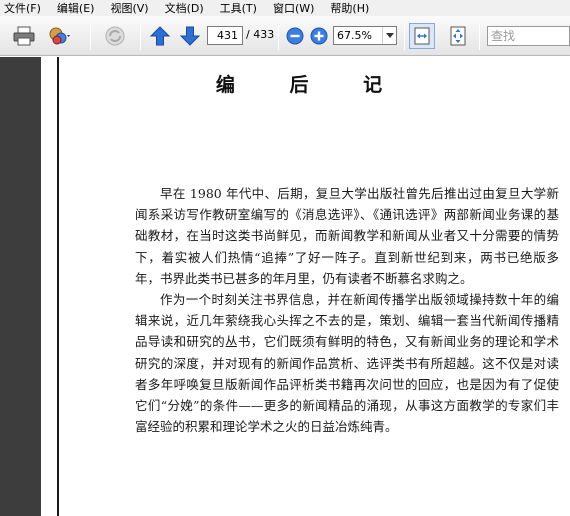 The image size is (570, 516). I want to click on zoom-value: 67.5%, so click(358, 35).